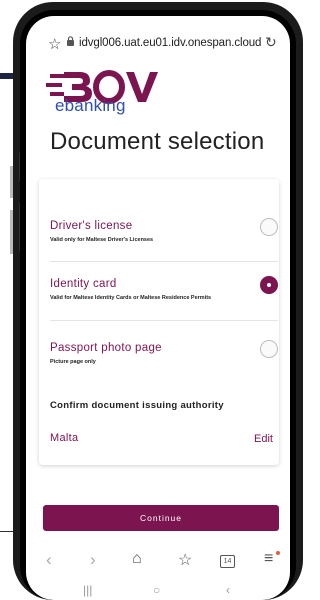 The width and height of the screenshot is (320, 600). Describe the element at coordinates (137, 405) in the screenshot. I see `authority-heading: Confirm document issuing authority` at that location.